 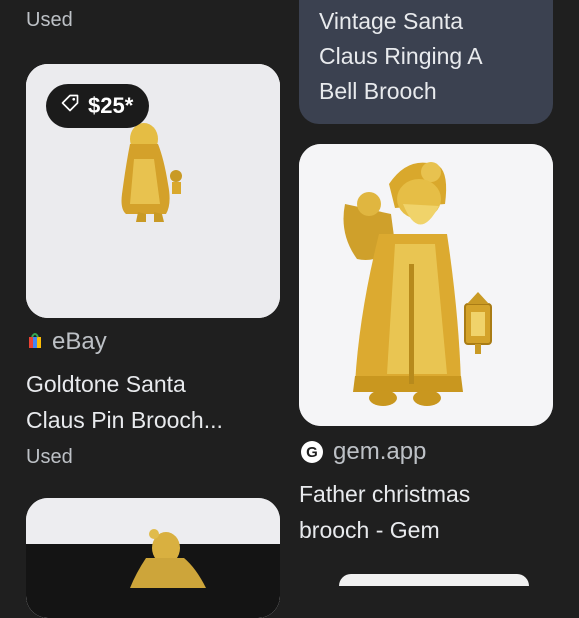 I want to click on source-name: gem.app, so click(x=380, y=451).